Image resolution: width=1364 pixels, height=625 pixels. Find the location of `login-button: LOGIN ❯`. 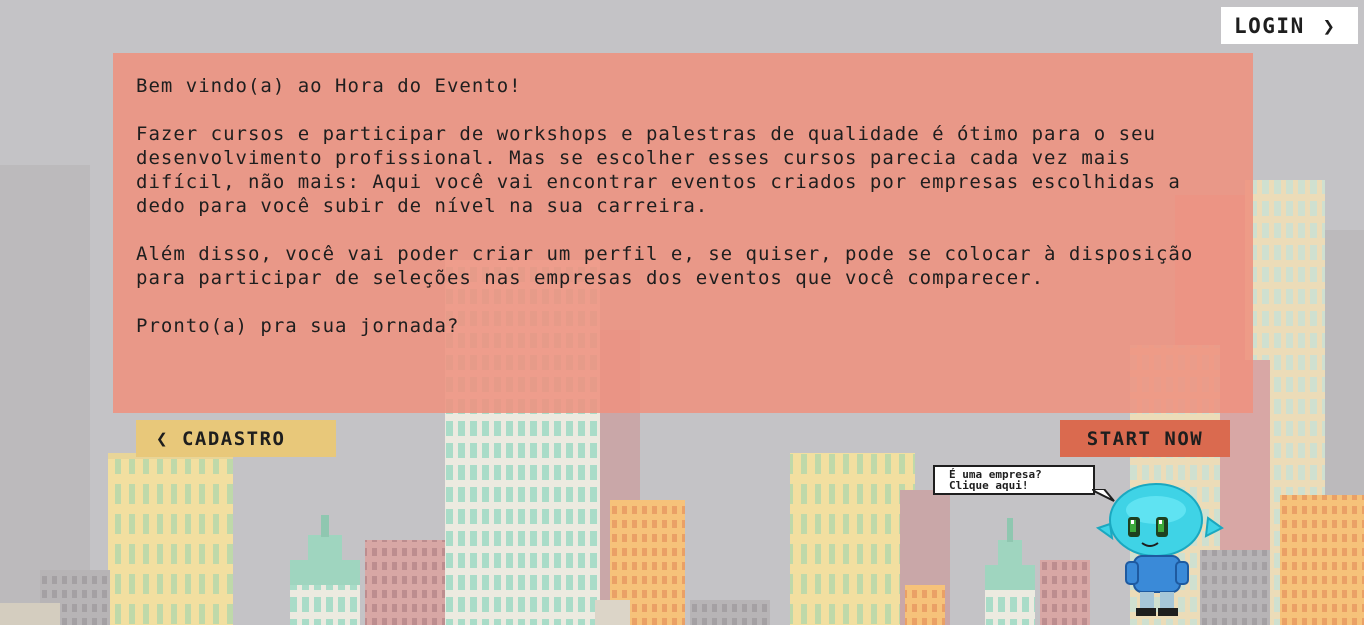

login-button: LOGIN ❯ is located at coordinates (1289, 25).